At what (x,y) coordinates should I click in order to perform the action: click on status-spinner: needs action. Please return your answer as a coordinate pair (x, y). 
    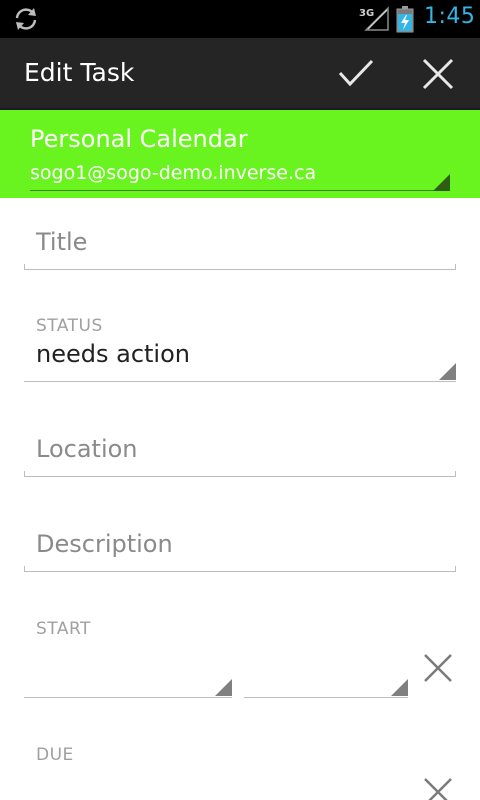
    Looking at the image, I should click on (240, 360).